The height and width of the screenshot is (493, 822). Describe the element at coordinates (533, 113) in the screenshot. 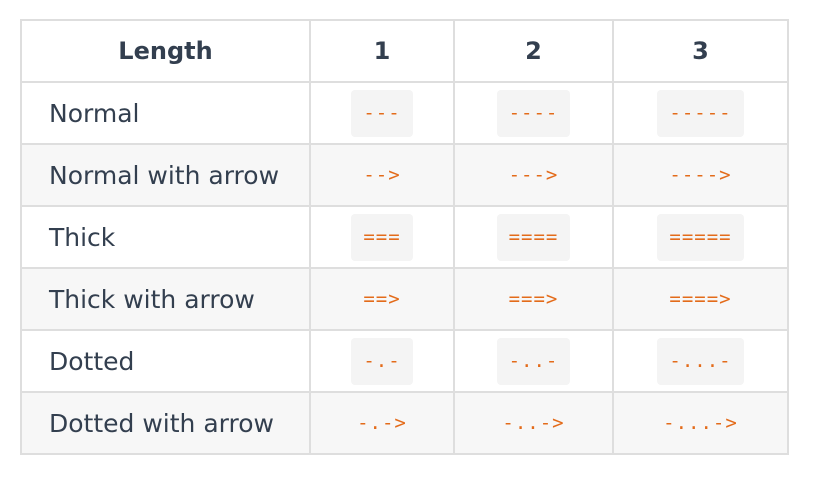

I see `code-sample: ----` at that location.